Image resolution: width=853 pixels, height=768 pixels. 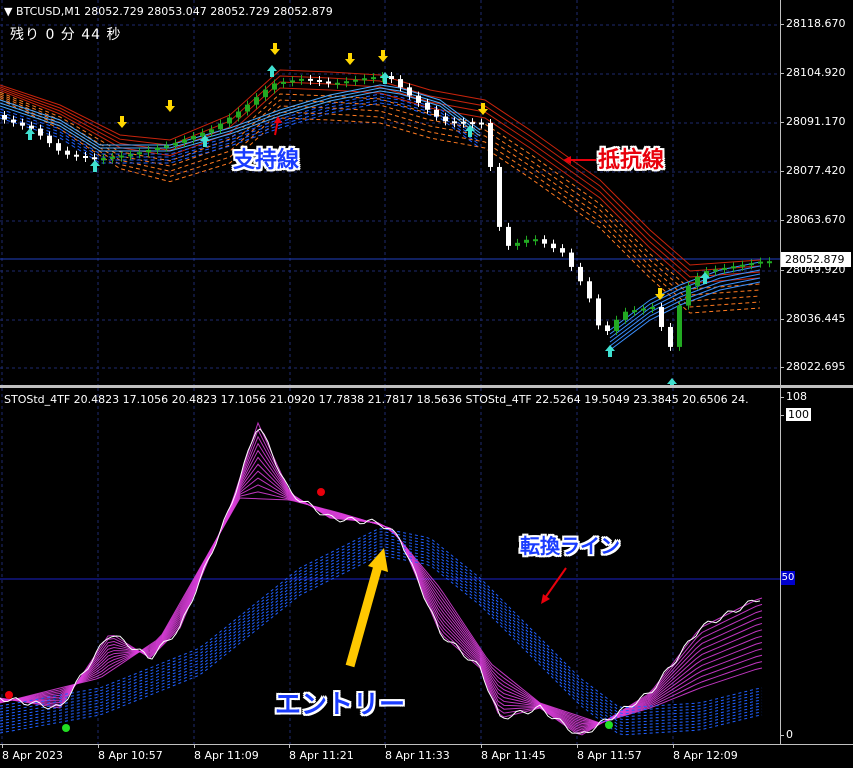 What do you see at coordinates (786, 734) in the screenshot?
I see `osc-tick: 0` at bounding box center [786, 734].